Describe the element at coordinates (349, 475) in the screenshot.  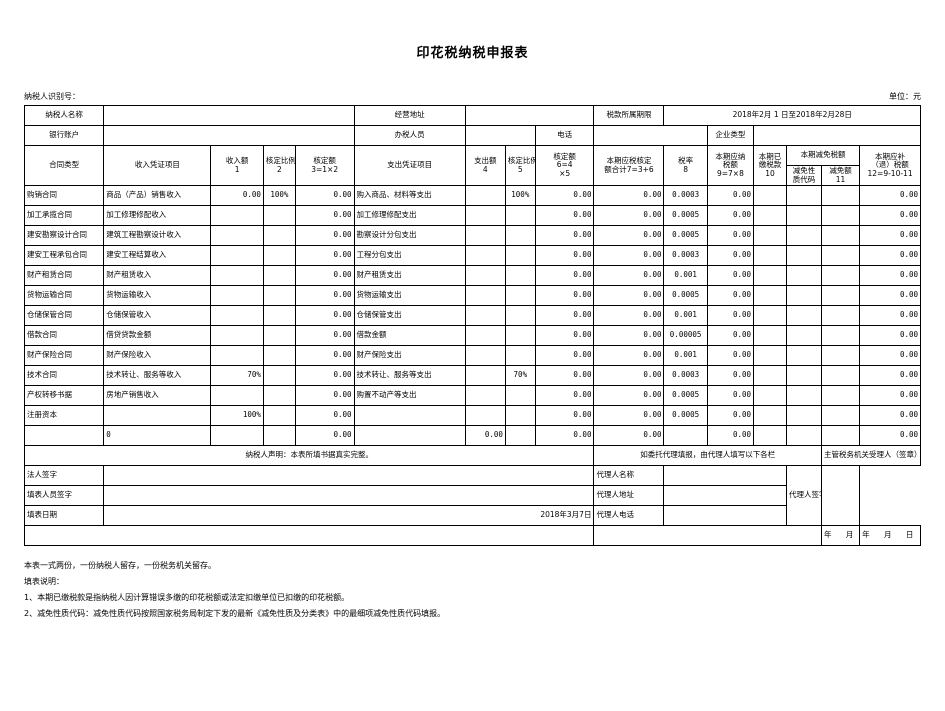
I see `legal-person-sign-value` at that location.